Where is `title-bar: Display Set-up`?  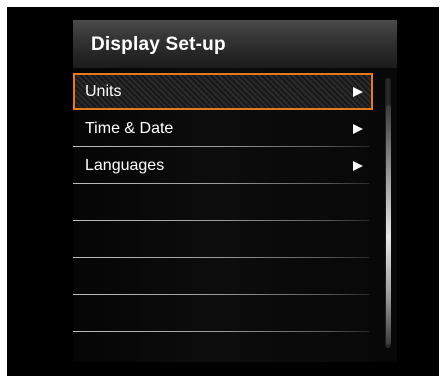 title-bar: Display Set-up is located at coordinates (235, 44).